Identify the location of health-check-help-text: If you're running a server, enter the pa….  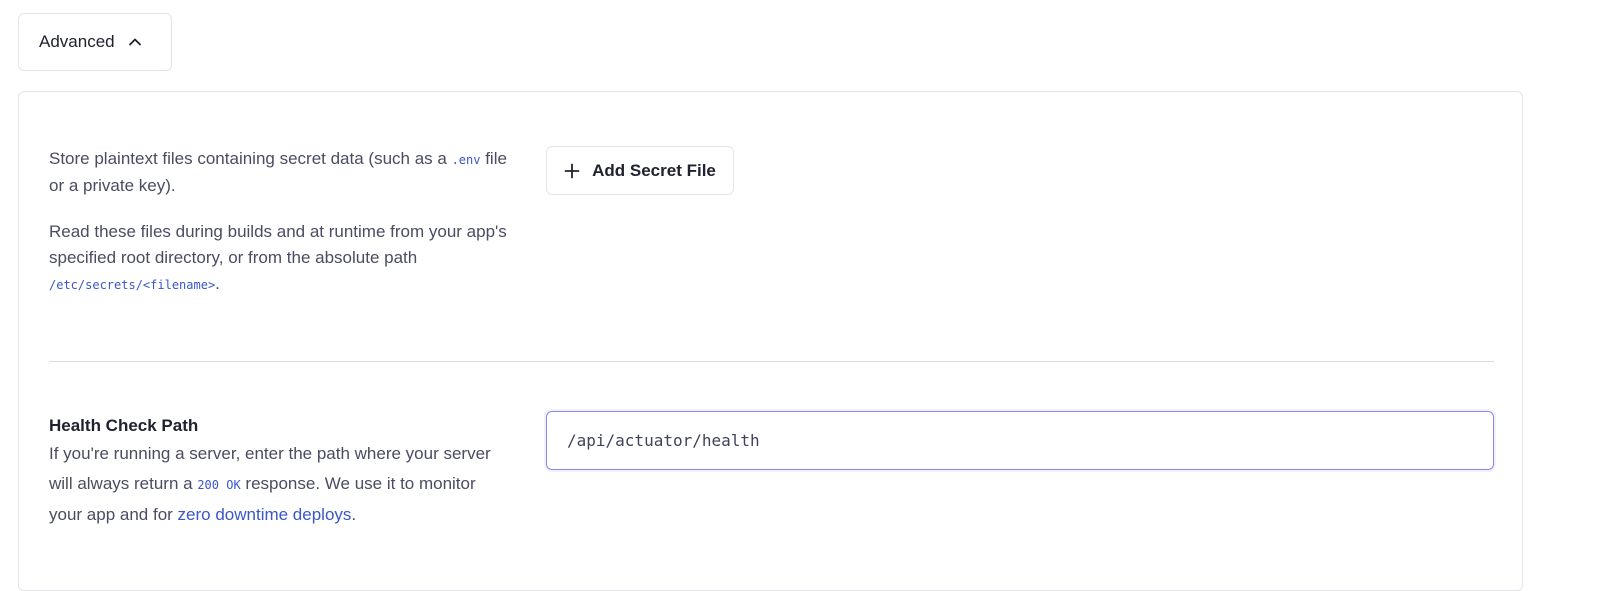
(279, 484).